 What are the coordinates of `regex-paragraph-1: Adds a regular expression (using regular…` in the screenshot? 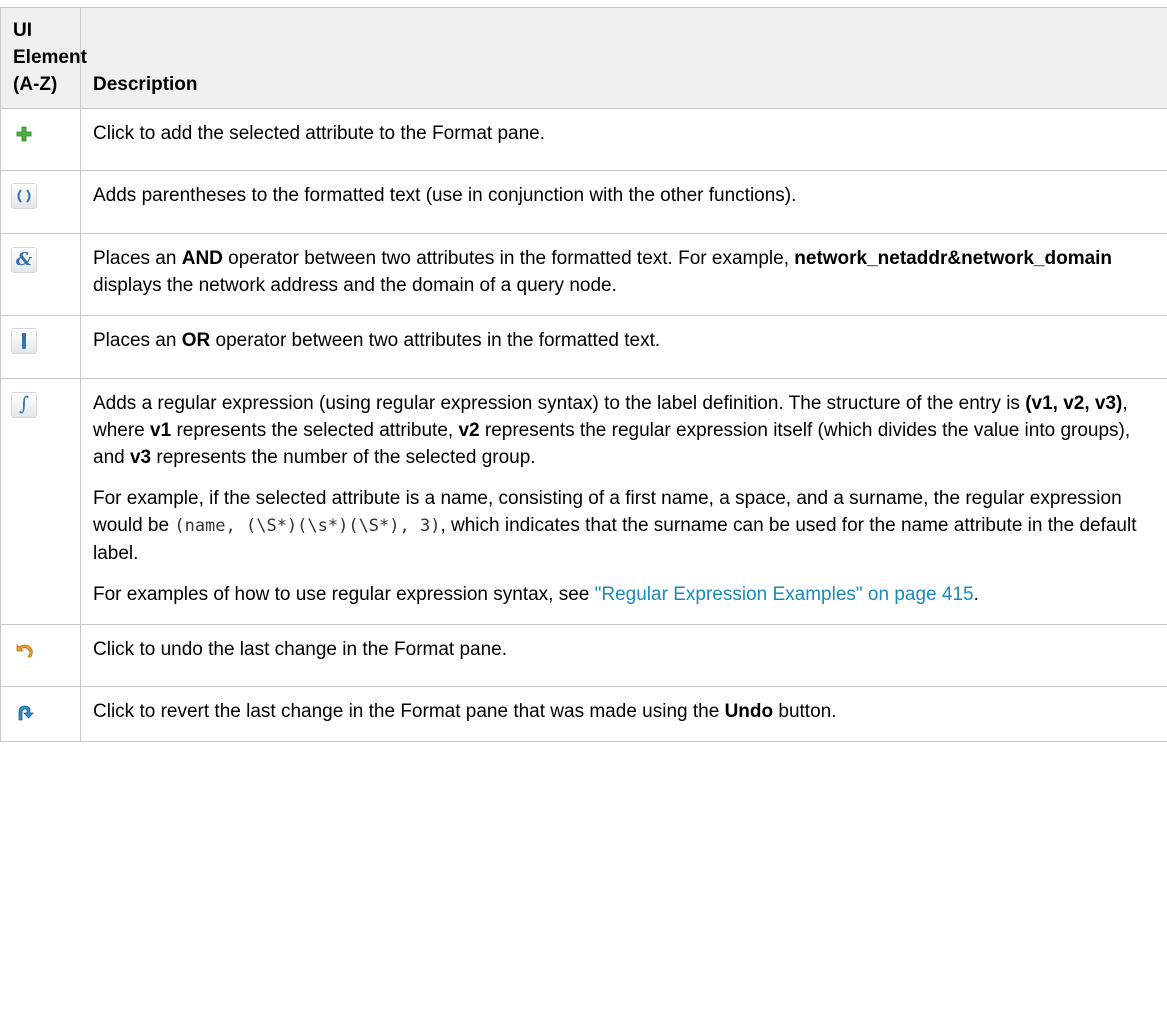 It's located at (612, 430).